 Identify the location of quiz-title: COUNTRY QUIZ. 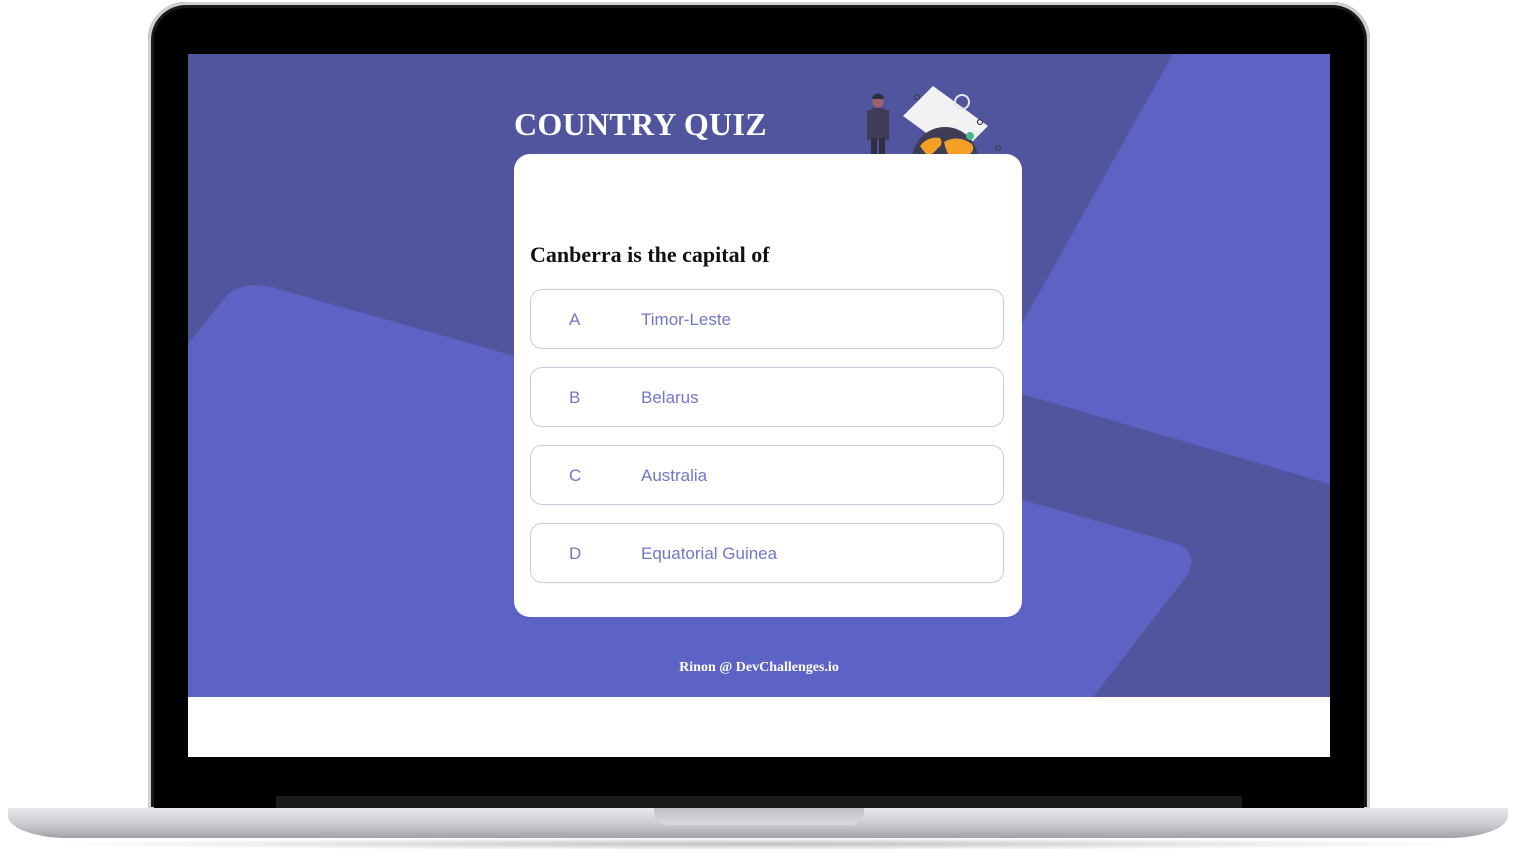
(640, 124).